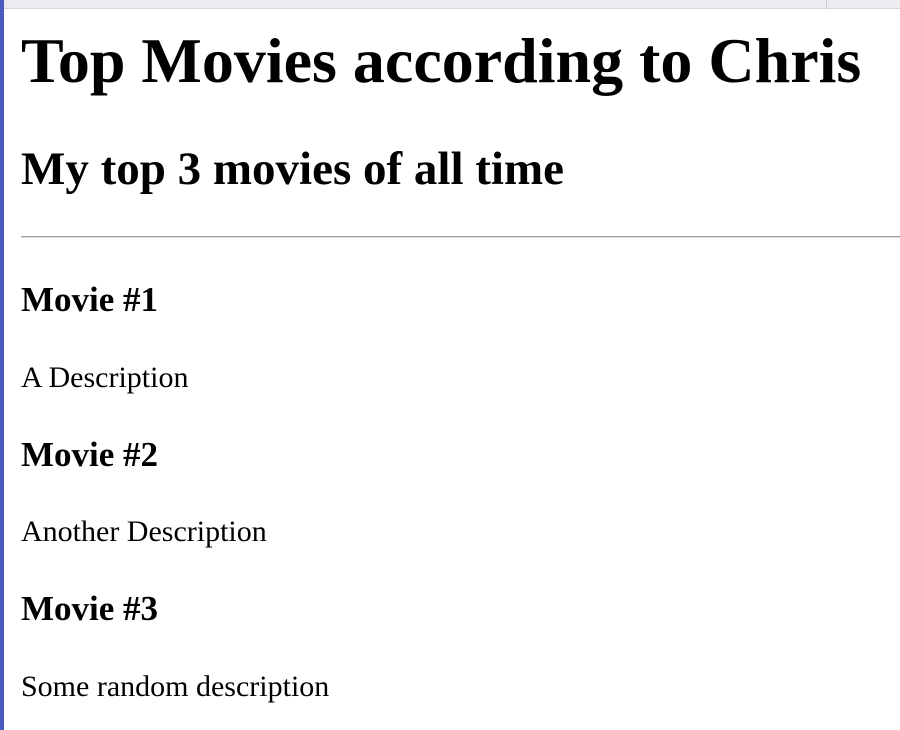  I want to click on top-strip-divider, so click(826, 4).